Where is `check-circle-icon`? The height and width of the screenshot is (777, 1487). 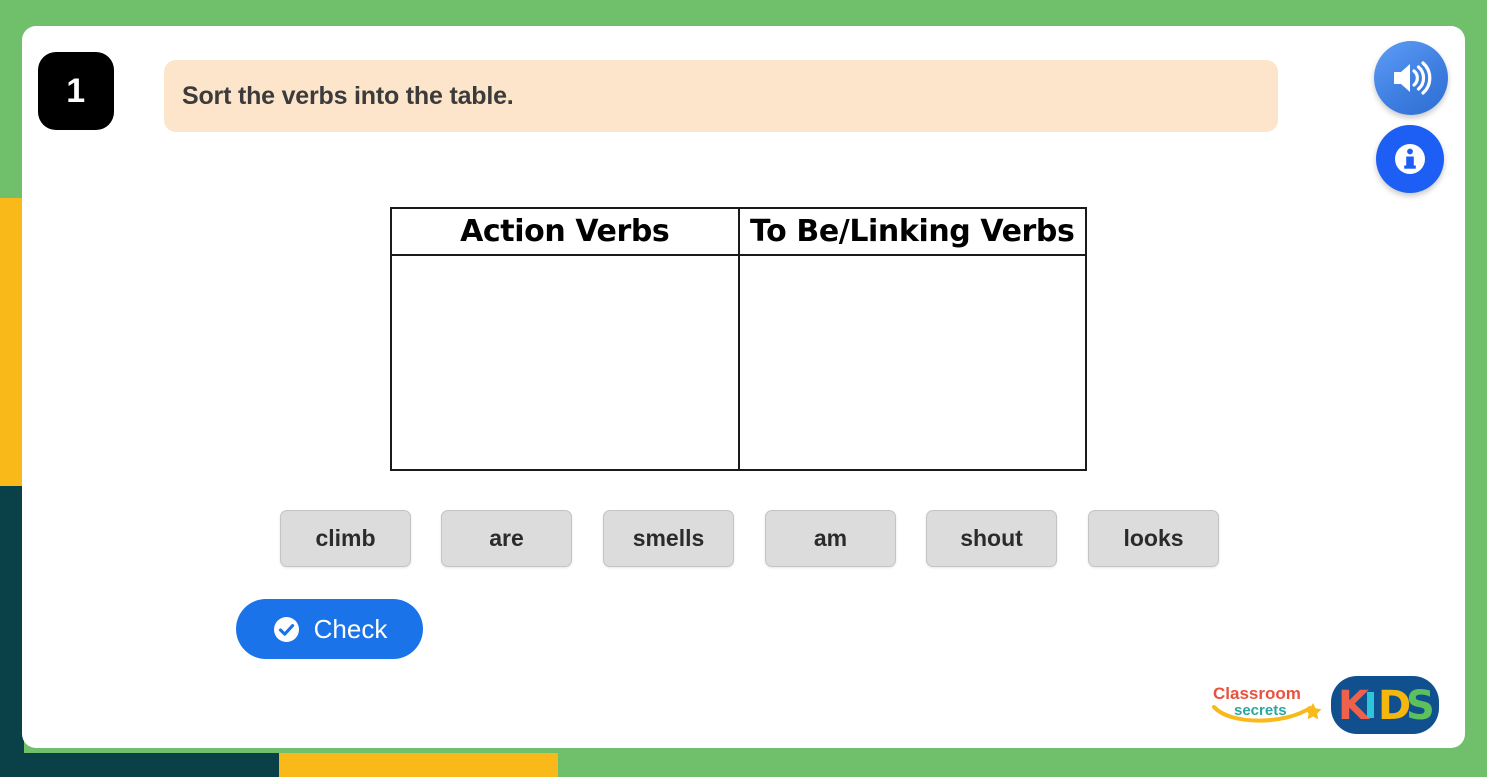 check-circle-icon is located at coordinates (286, 629).